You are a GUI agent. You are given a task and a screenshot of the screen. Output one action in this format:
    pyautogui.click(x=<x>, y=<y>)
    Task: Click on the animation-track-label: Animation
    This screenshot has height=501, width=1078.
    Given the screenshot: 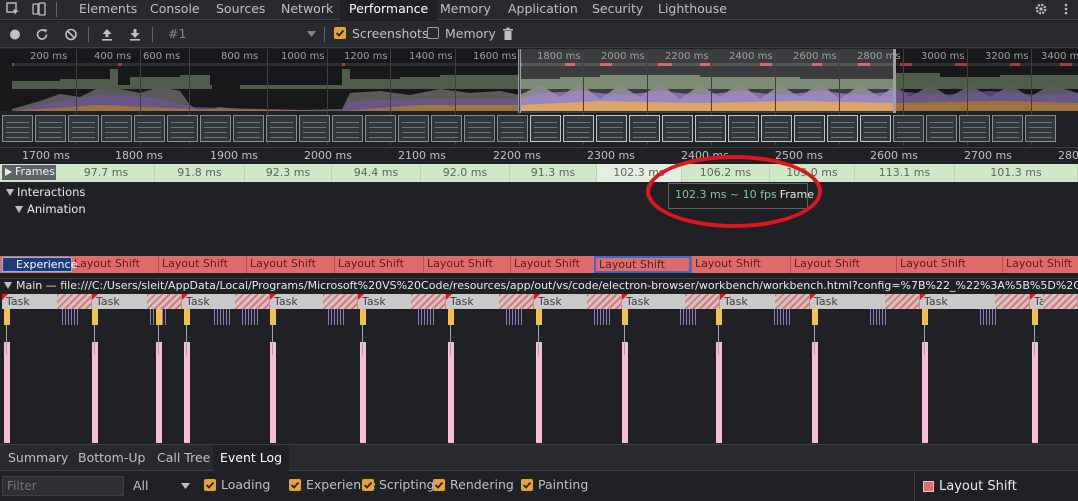 What is the action you would take?
    pyautogui.click(x=56, y=209)
    